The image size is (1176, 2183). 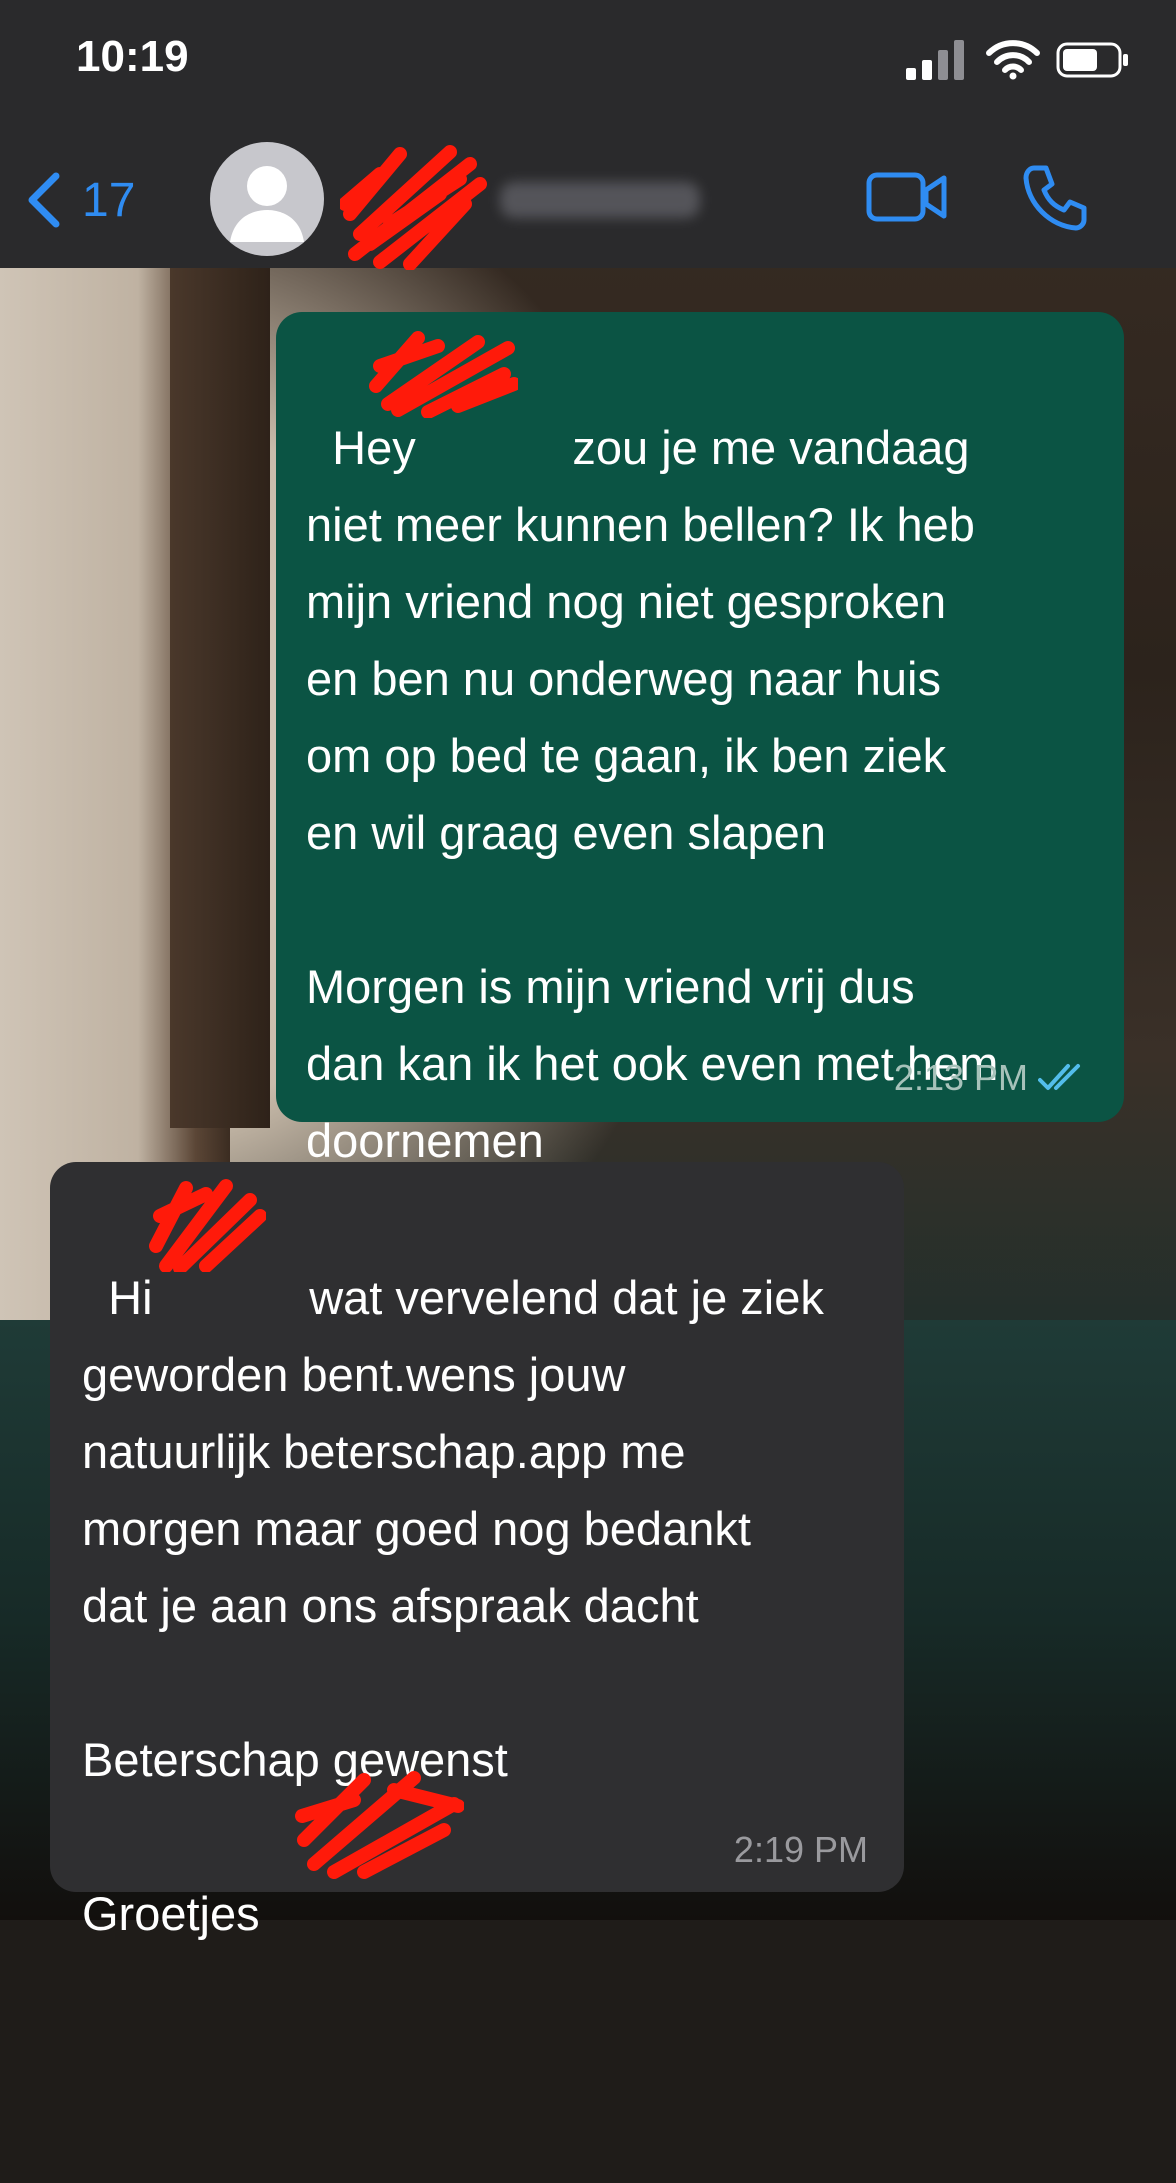 I want to click on status-time: 10:19, so click(x=132, y=56).